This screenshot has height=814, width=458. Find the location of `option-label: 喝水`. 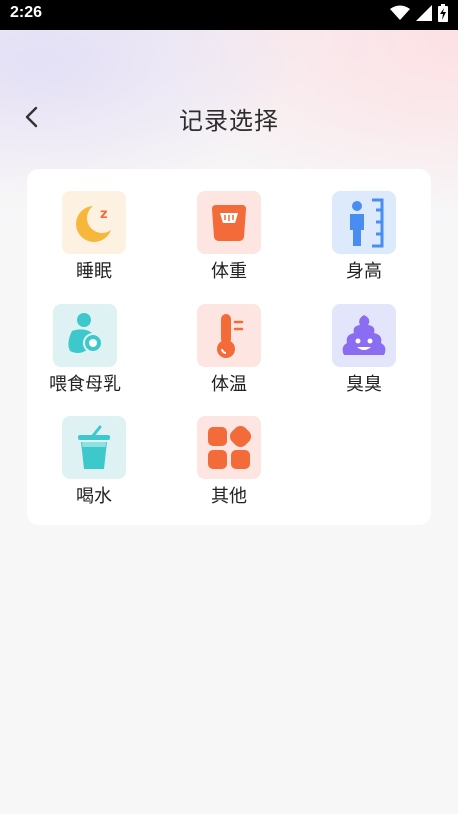

option-label: 喝水 is located at coordinates (94, 496).